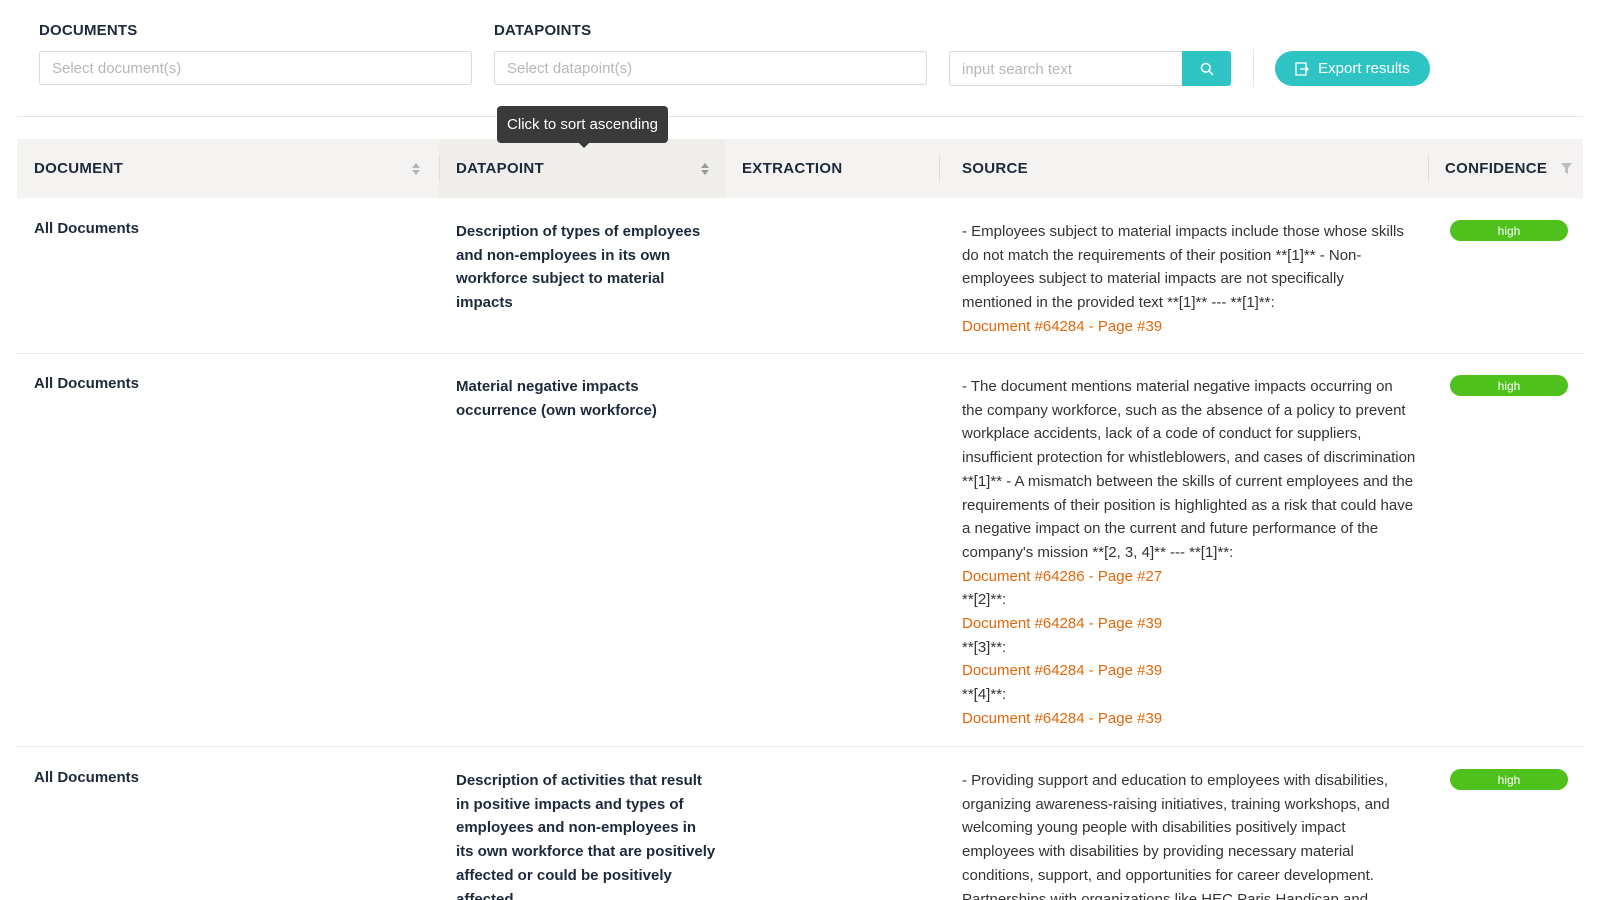  I want to click on filter-icon, so click(1566, 168).